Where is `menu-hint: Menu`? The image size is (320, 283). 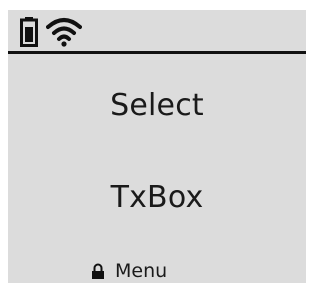 menu-hint: Menu is located at coordinates (157, 271).